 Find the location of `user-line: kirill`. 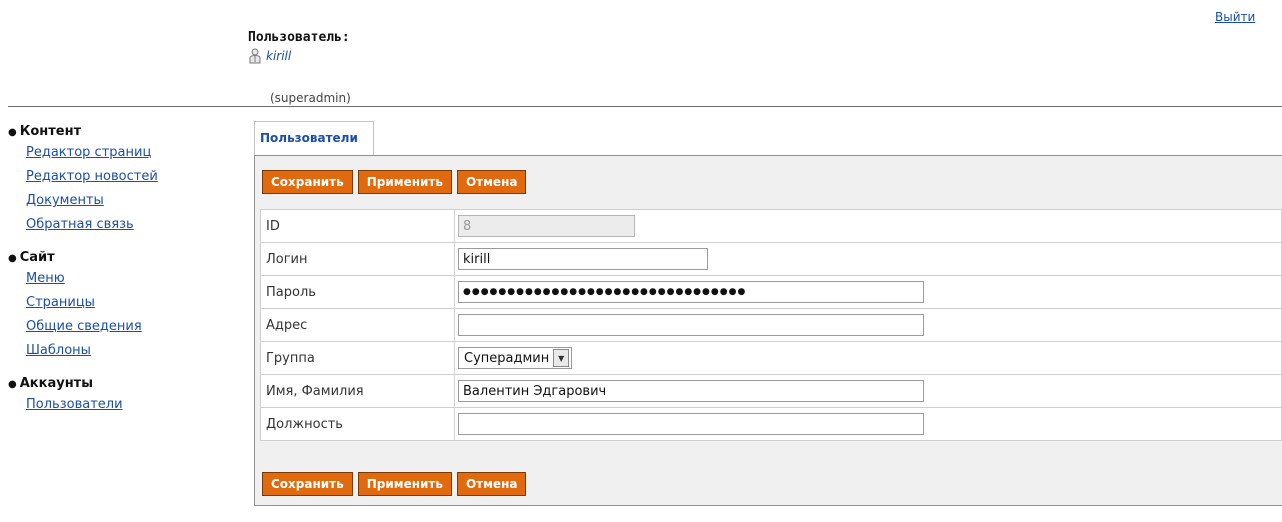

user-line: kirill is located at coordinates (299, 56).